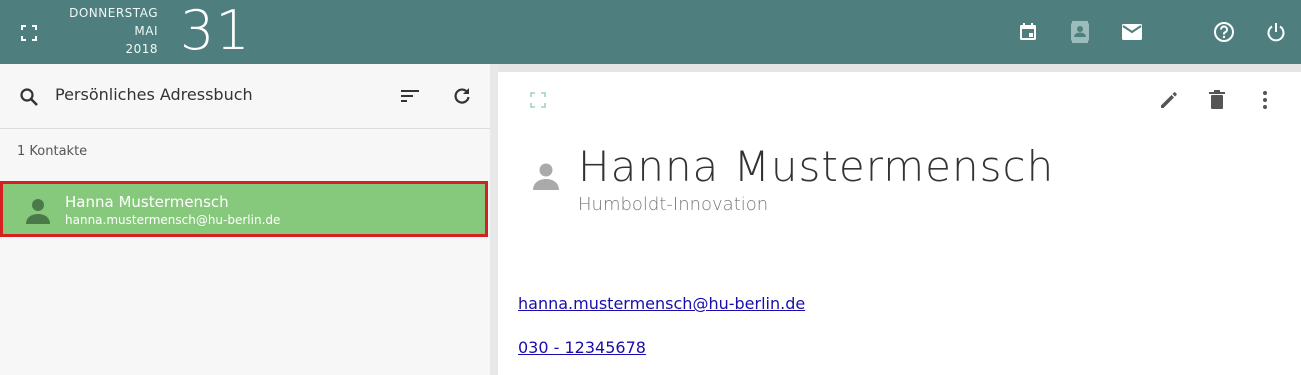 Image resolution: width=1301 pixels, height=375 pixels. I want to click on sort-icon, so click(410, 96).